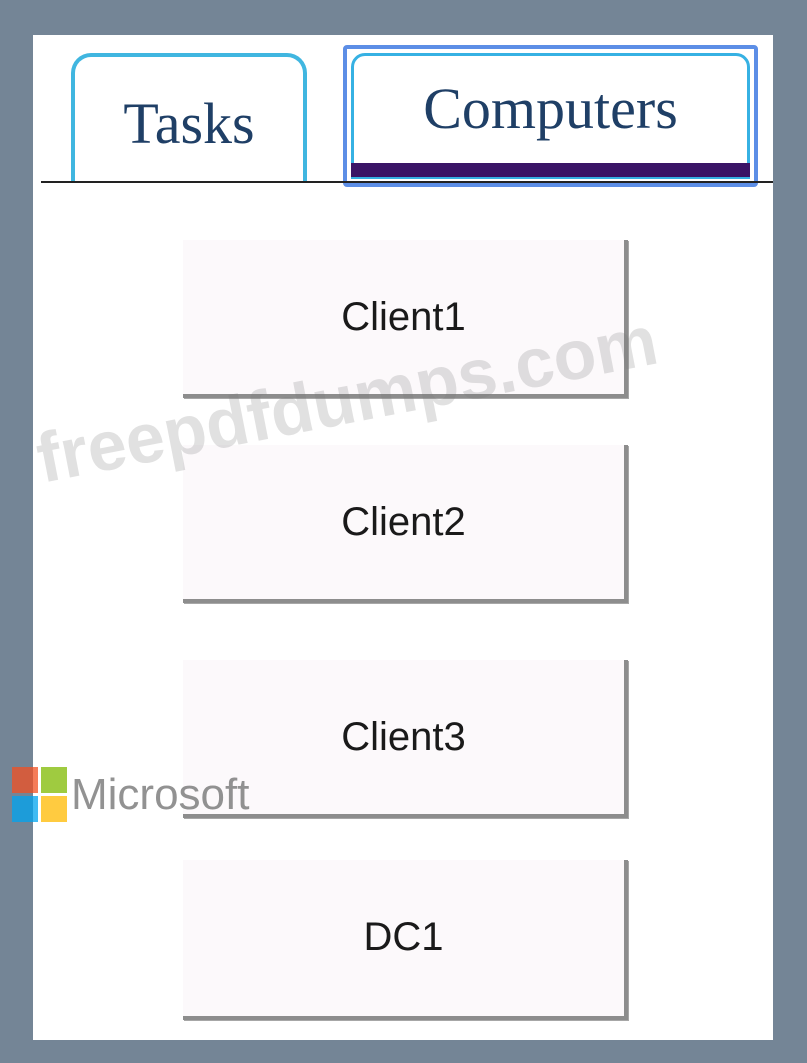 This screenshot has height=1063, width=807. I want to click on client1-label: Client1, so click(403, 317).